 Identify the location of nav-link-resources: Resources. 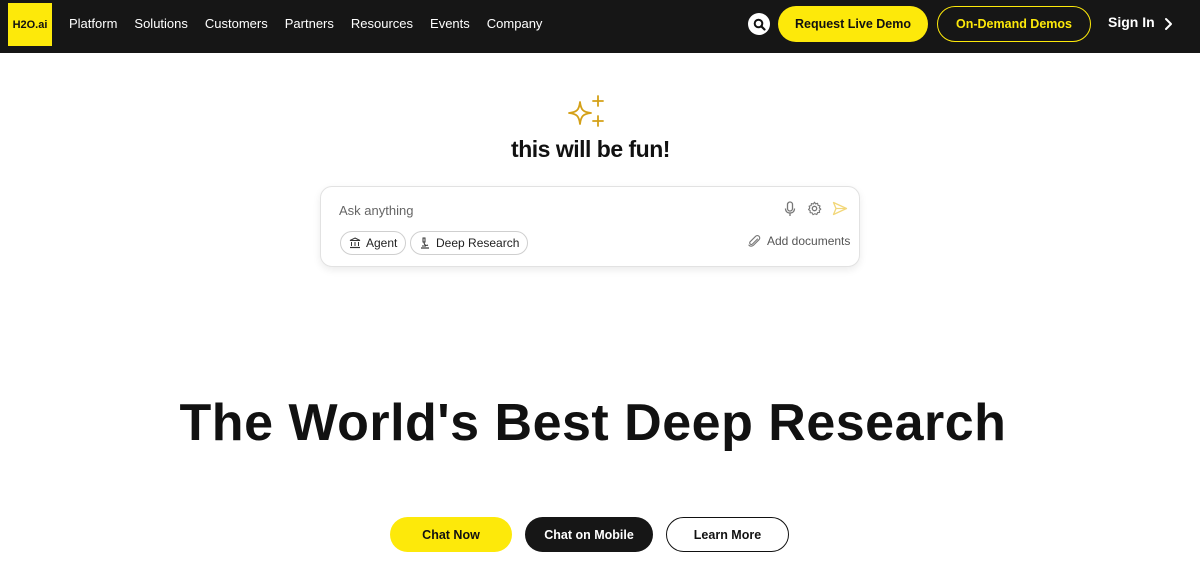
(382, 23).